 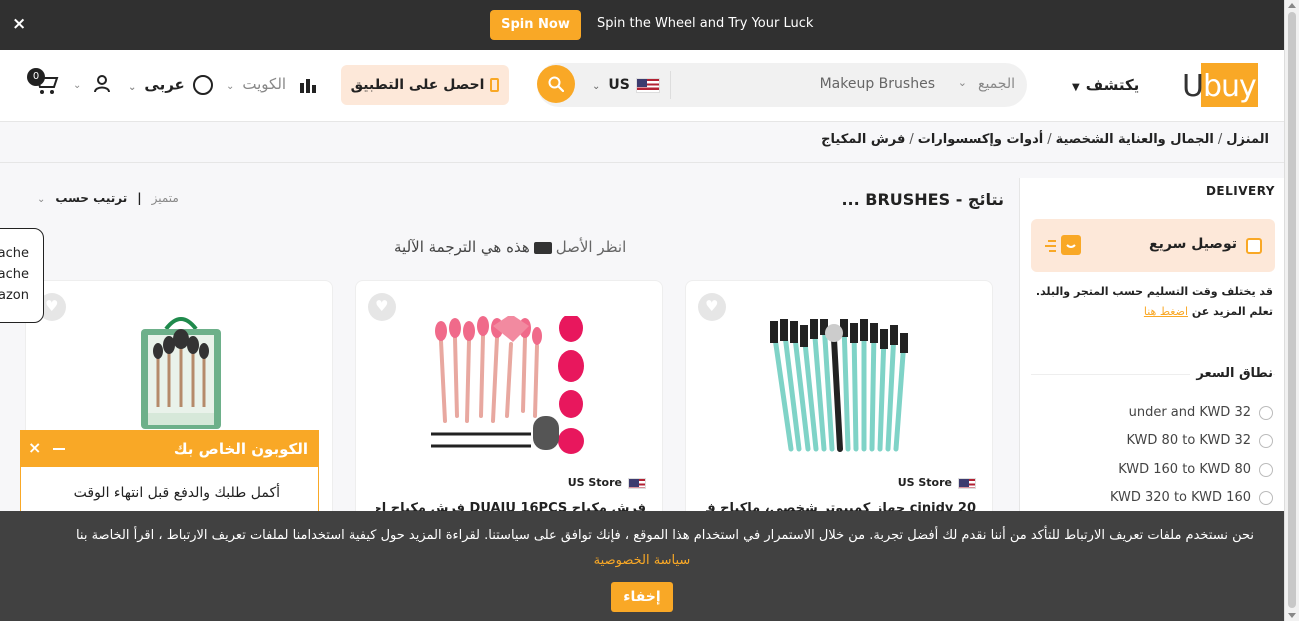 I want to click on hide-cookie-button: إخفاء, so click(x=642, y=597).